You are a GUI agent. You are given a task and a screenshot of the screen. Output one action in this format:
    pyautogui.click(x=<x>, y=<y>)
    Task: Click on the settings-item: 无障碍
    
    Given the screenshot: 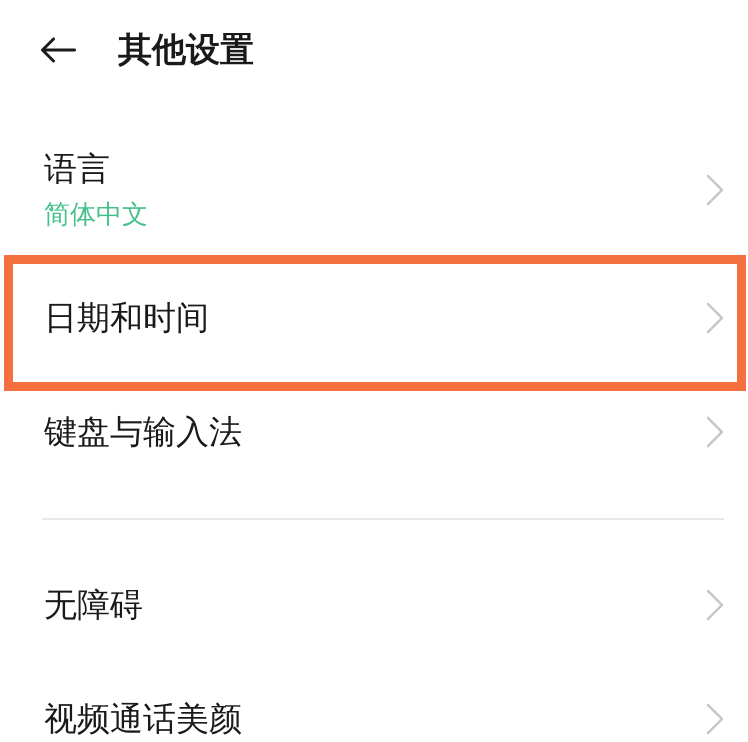 What is the action you would take?
    pyautogui.click(x=93, y=605)
    